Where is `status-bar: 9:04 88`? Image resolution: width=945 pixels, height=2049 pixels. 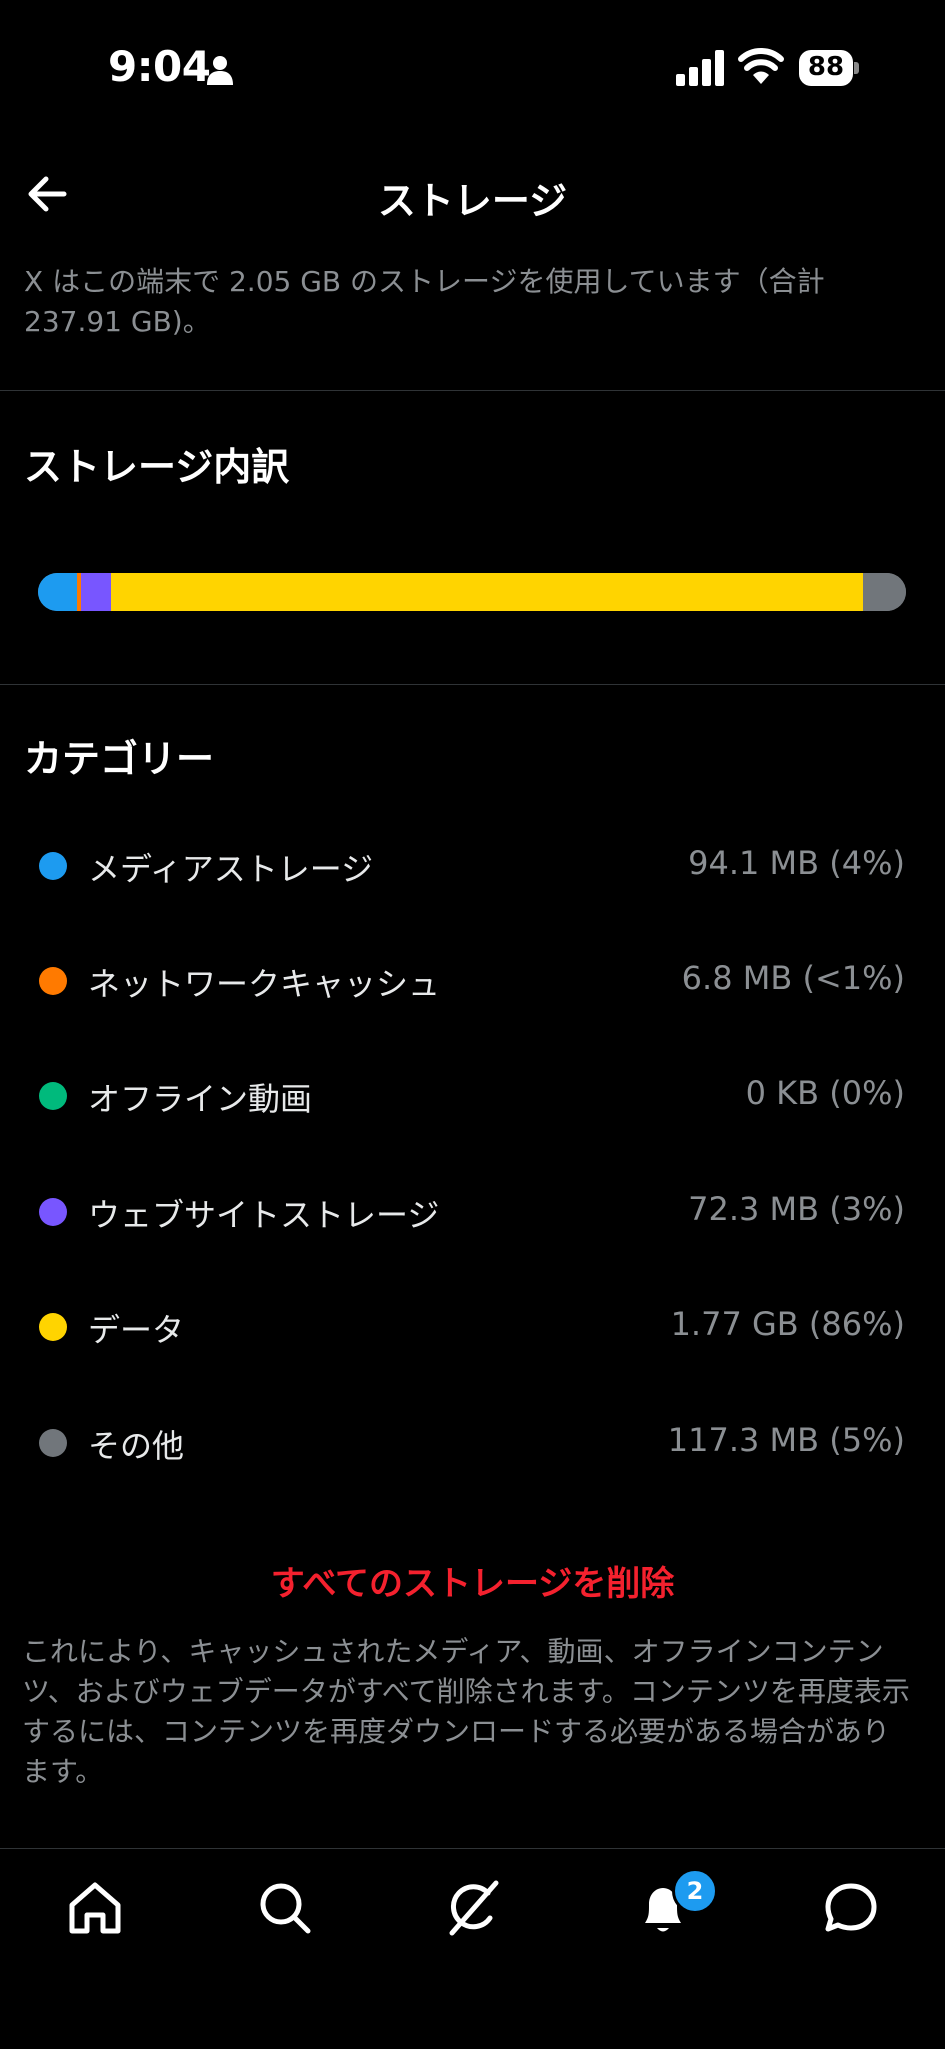
status-bar: 9:04 88 is located at coordinates (472, 70).